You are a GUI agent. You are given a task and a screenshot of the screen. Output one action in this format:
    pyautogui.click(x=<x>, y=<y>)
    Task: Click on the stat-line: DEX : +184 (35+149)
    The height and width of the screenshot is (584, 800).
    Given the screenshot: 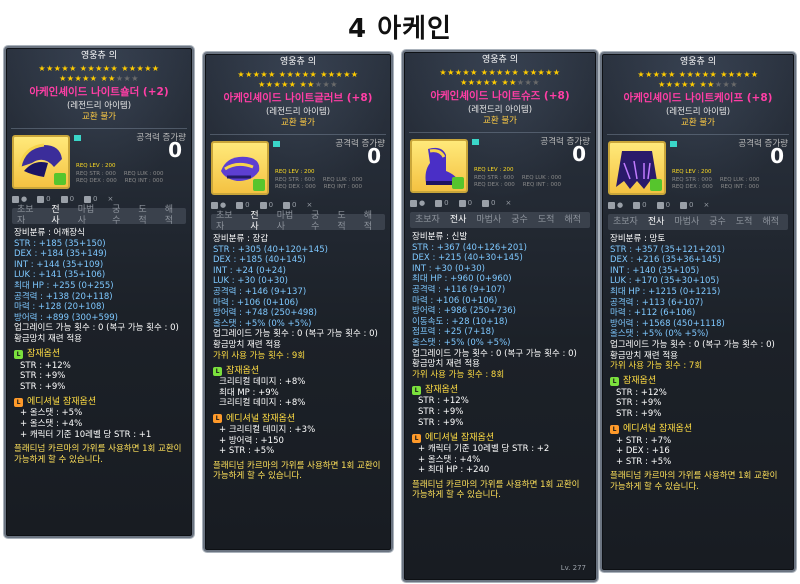 What is the action you would take?
    pyautogui.click(x=60, y=254)
    